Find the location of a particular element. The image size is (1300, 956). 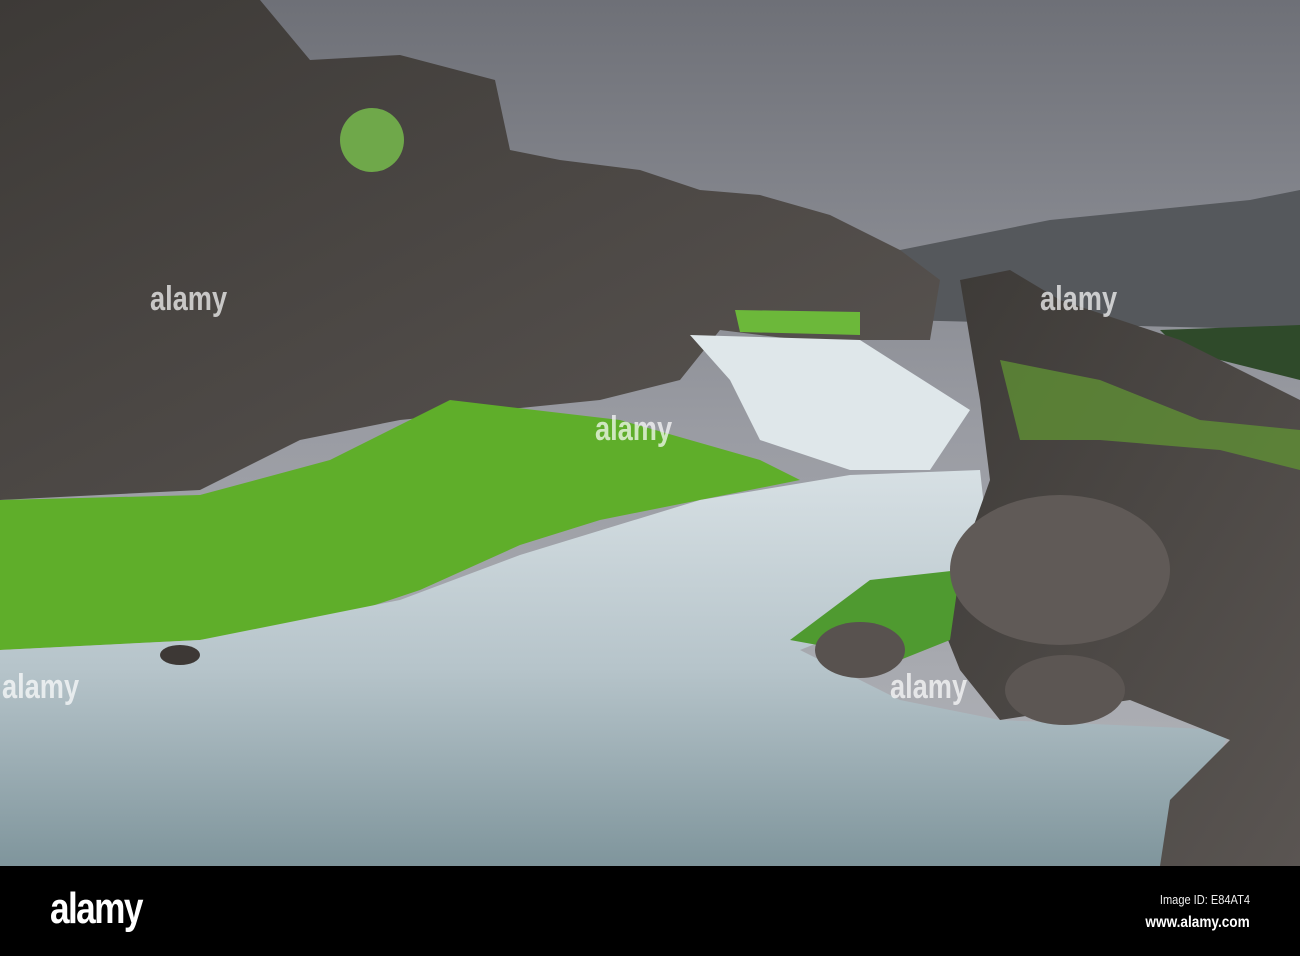

image-id: Image ID: E84AT4 is located at coordinates (1204, 899).